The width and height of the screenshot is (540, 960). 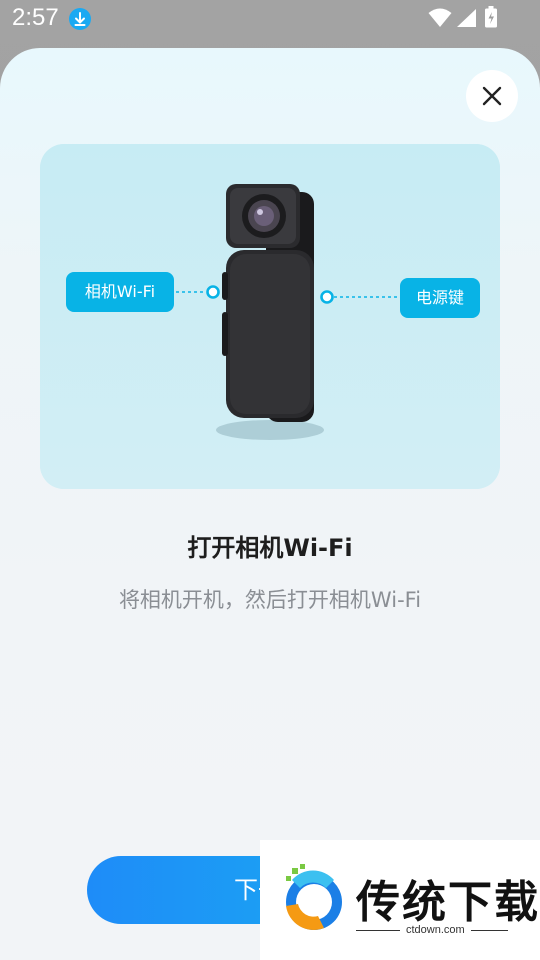 What do you see at coordinates (466, 18) in the screenshot?
I see `signal-icon` at bounding box center [466, 18].